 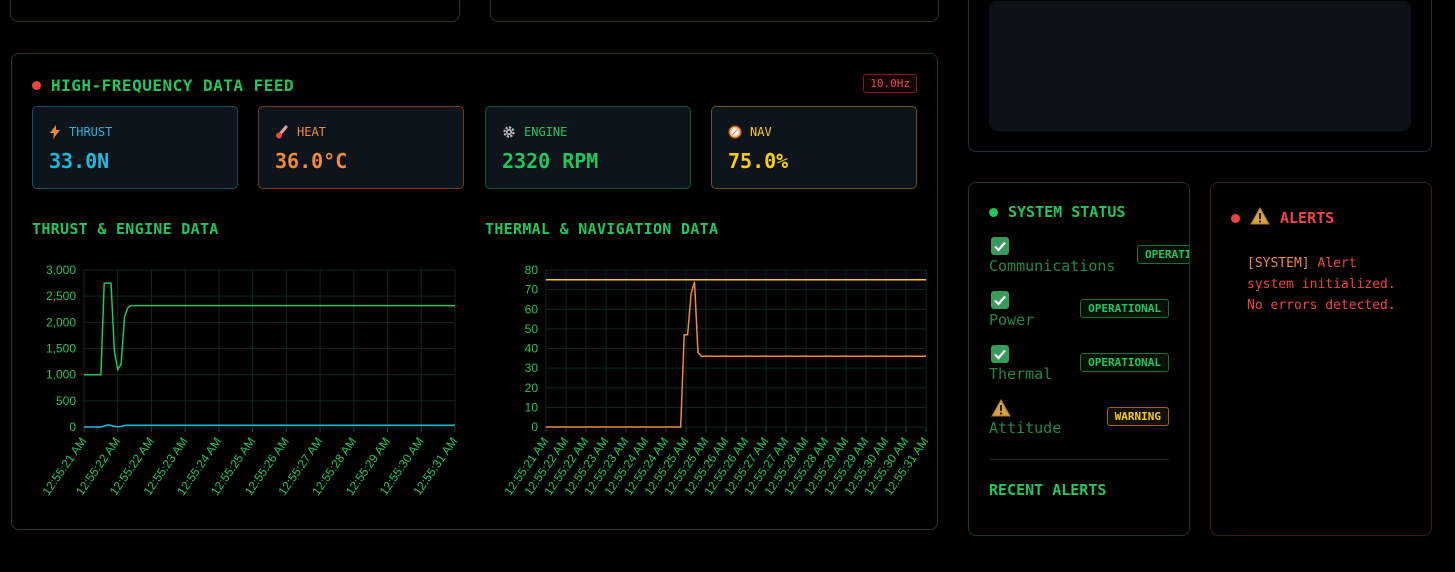 I want to click on recent-alerts-title: RECENT ALERTS, so click(x=1048, y=490).